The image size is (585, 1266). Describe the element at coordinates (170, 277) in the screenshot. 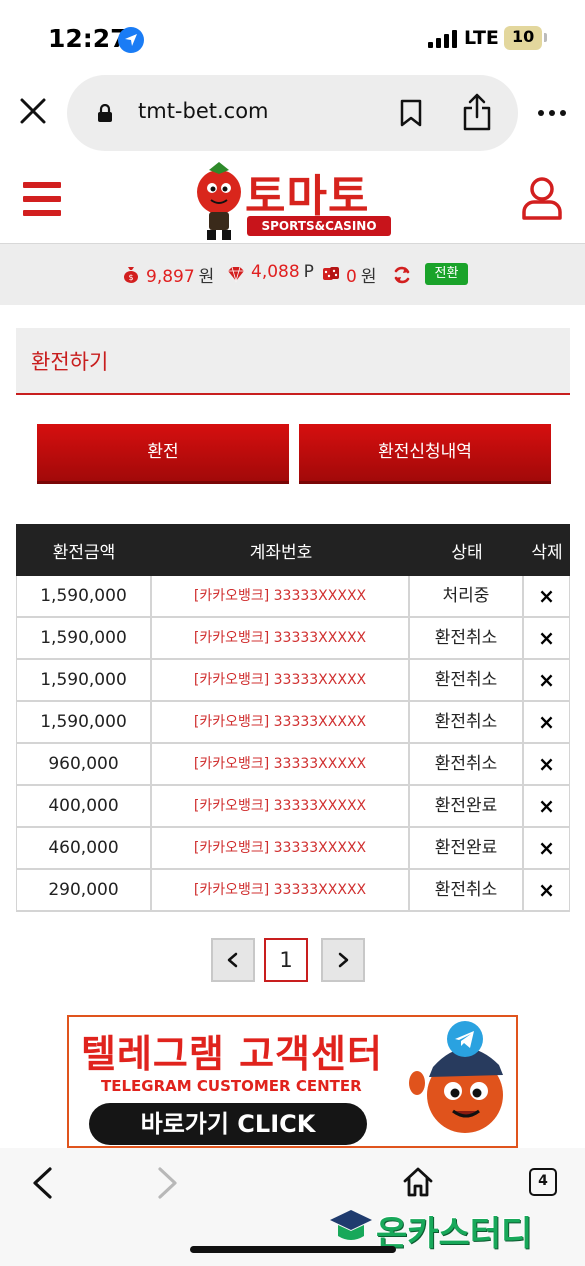

I see `money-value: 9,897` at that location.